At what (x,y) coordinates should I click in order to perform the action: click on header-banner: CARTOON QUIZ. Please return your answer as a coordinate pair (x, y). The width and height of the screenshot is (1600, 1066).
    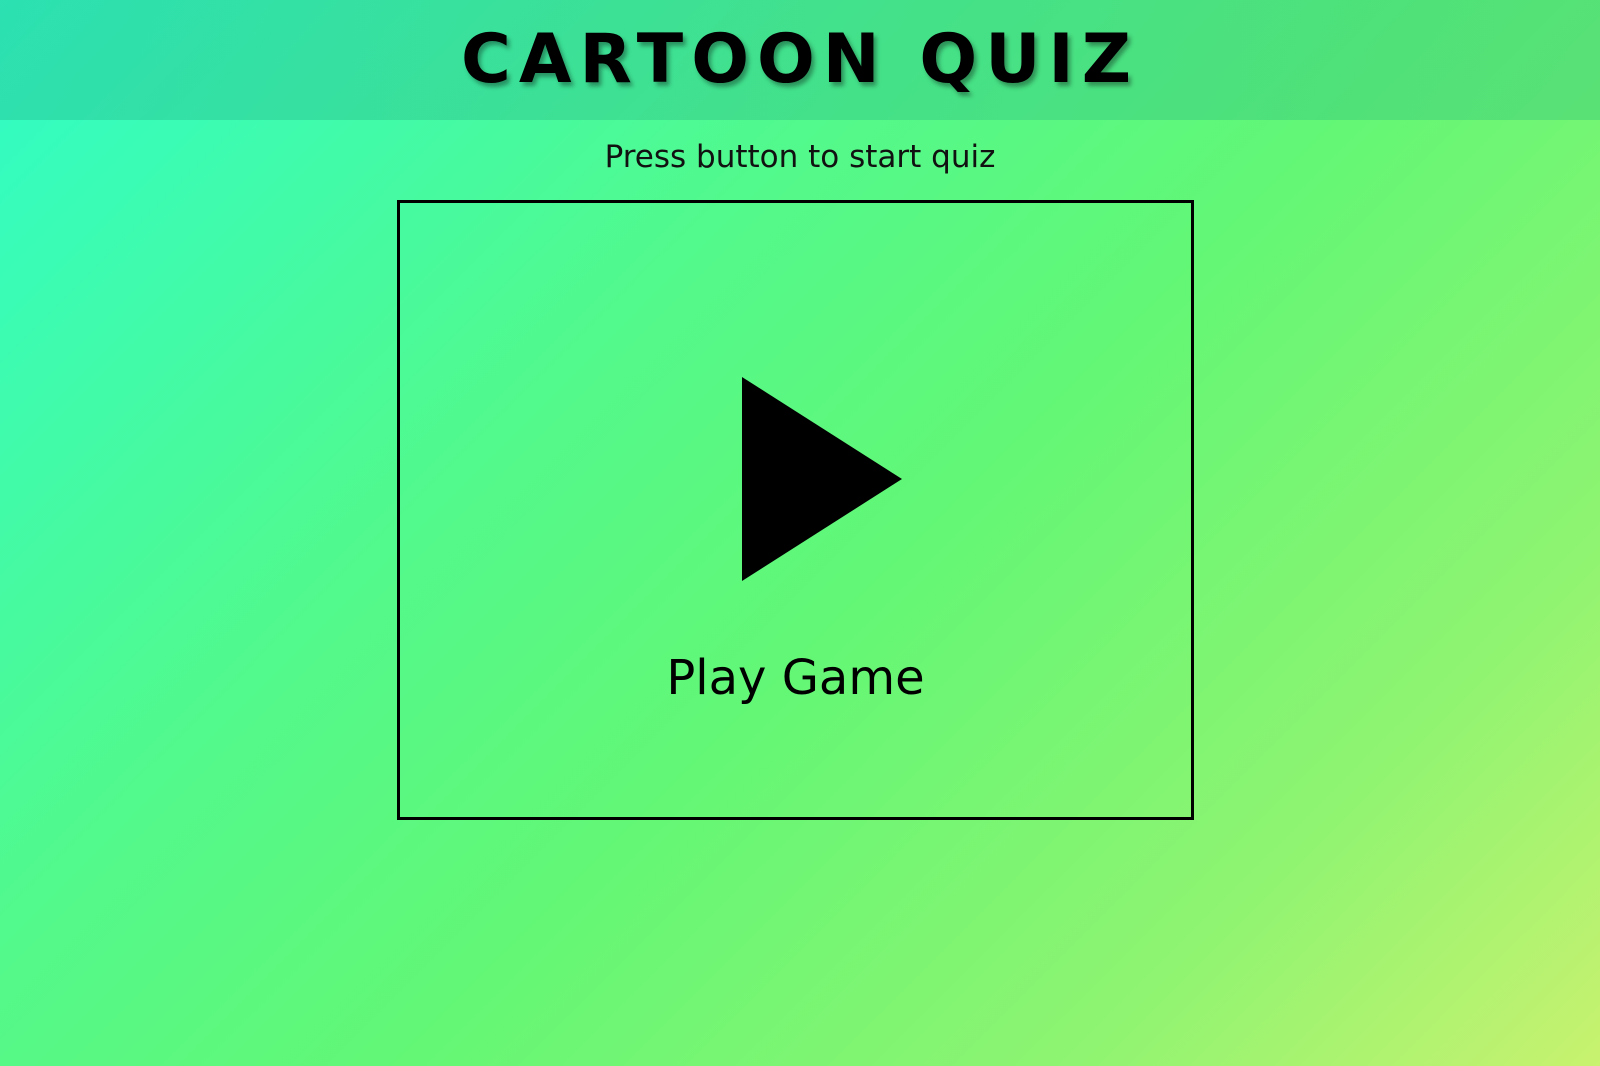
    Looking at the image, I should click on (800, 60).